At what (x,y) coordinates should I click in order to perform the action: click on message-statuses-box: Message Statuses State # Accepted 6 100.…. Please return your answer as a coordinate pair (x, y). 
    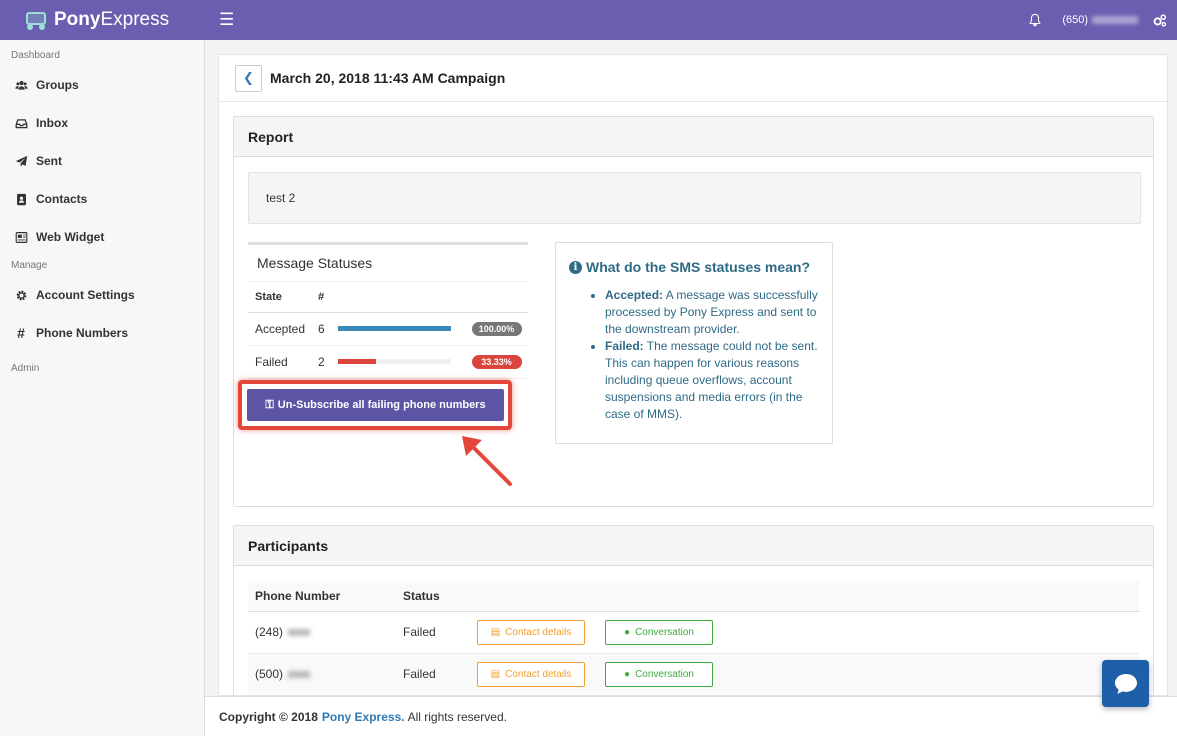
    Looking at the image, I should click on (388, 310).